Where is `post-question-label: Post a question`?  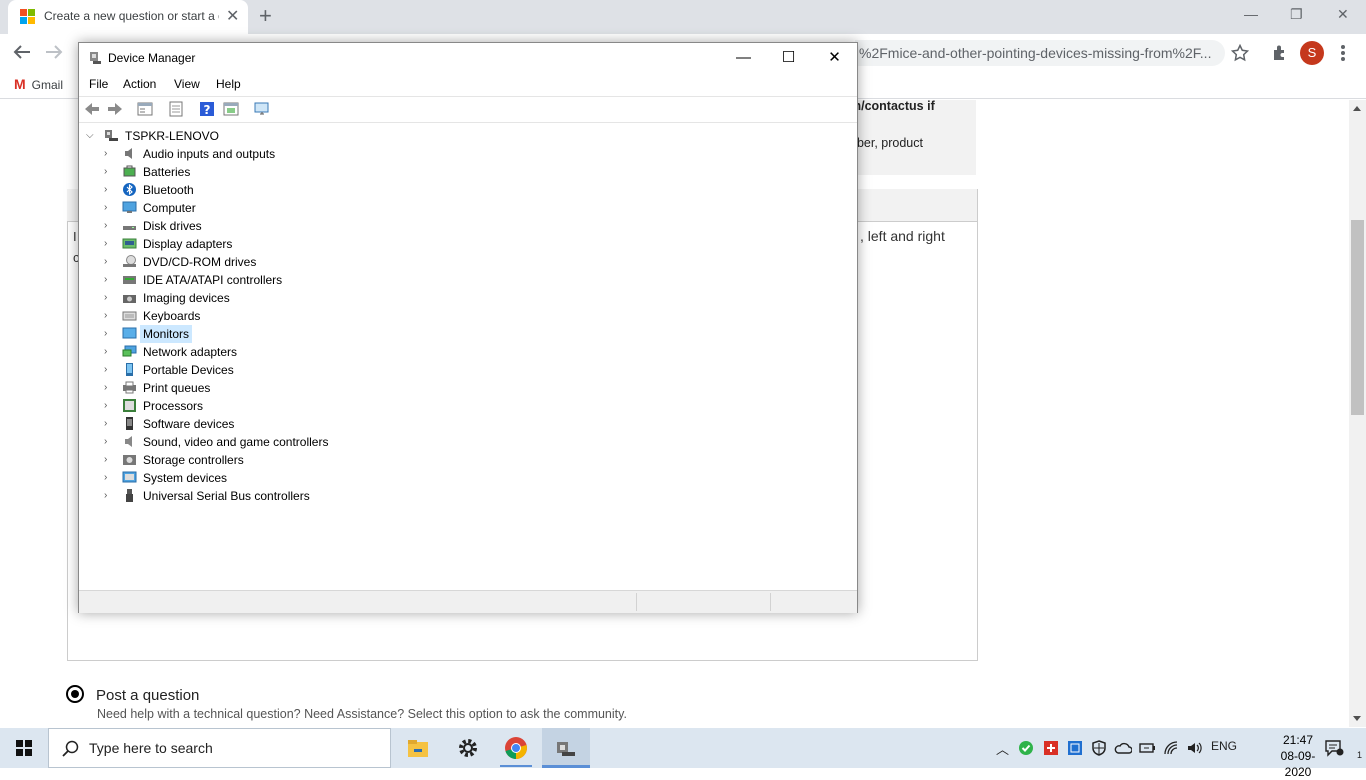
post-question-label: Post a question is located at coordinates (147, 695).